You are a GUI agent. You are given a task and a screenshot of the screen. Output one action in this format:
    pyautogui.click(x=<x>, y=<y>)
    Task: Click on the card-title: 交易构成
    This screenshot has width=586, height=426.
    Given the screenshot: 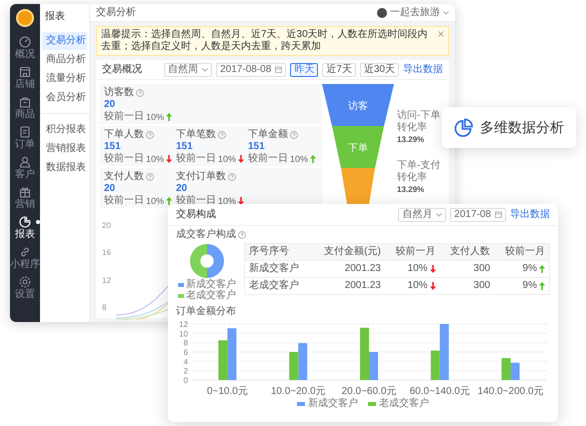 What is the action you would take?
    pyautogui.click(x=196, y=214)
    